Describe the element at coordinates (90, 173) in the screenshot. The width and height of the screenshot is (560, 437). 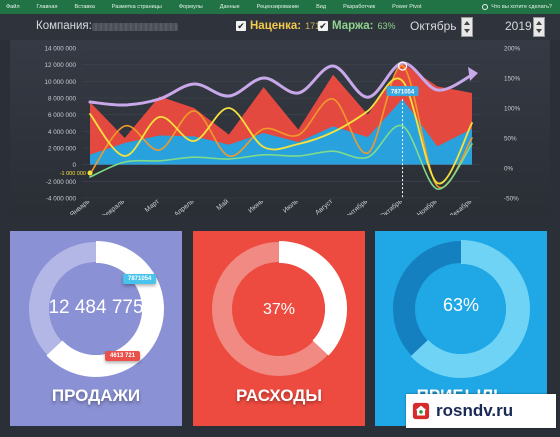
I see `first-point-marker` at that location.